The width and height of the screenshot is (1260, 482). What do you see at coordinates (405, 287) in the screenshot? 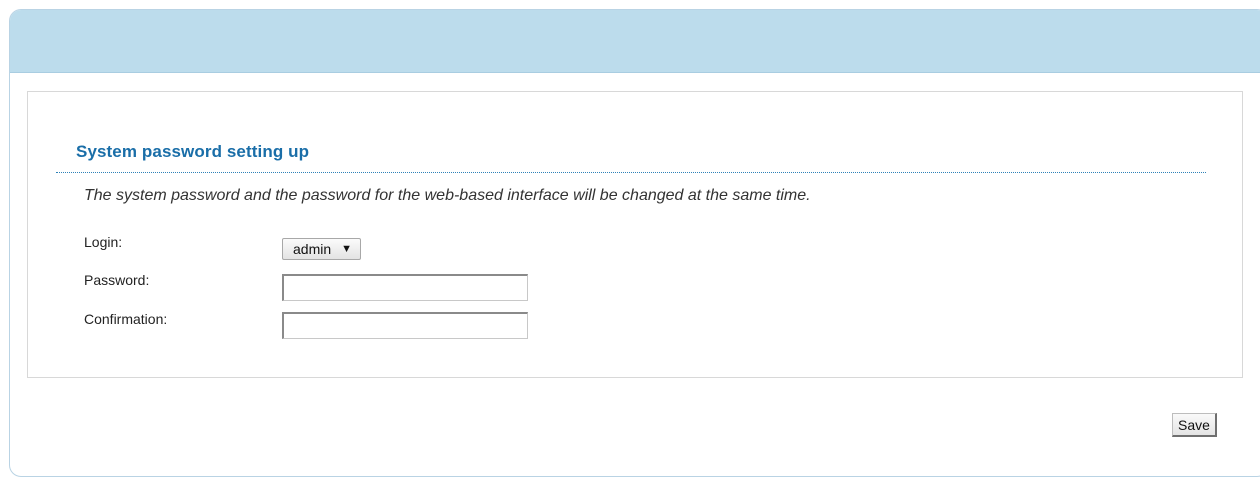
I see `password-input` at bounding box center [405, 287].